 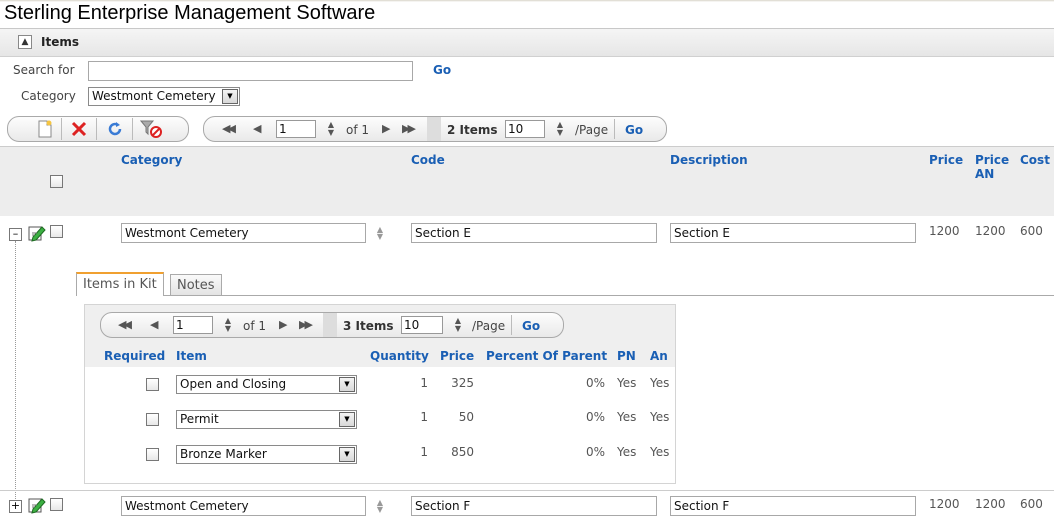 What do you see at coordinates (525, 129) in the screenshot?
I see `page-size-input: 10` at bounding box center [525, 129].